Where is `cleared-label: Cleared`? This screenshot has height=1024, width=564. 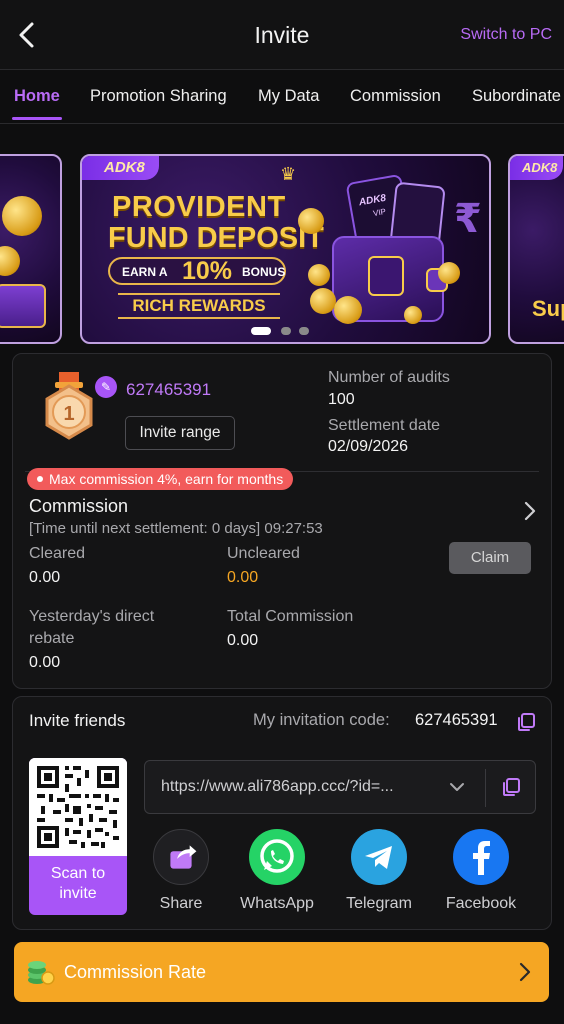 cleared-label: Cleared is located at coordinates (57, 553).